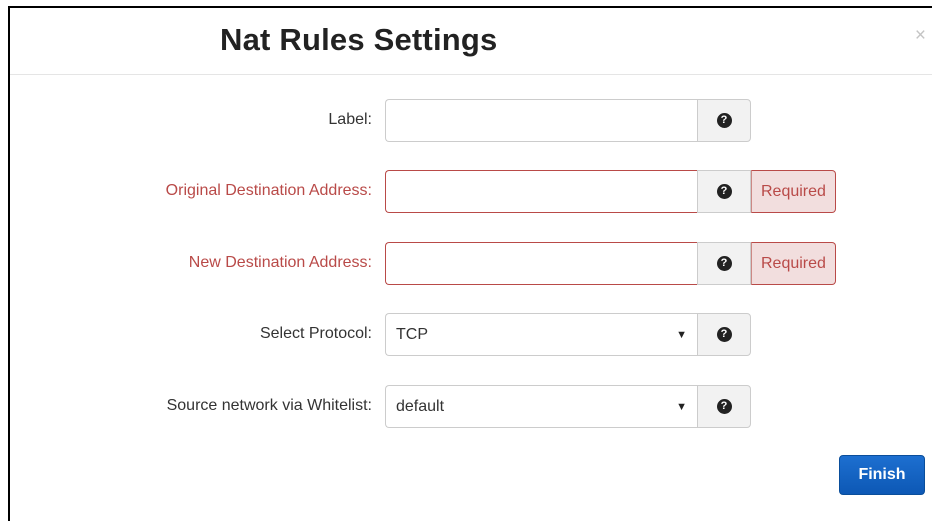  What do you see at coordinates (541, 334) in the screenshot?
I see `protocol-select: TCP ▼` at bounding box center [541, 334].